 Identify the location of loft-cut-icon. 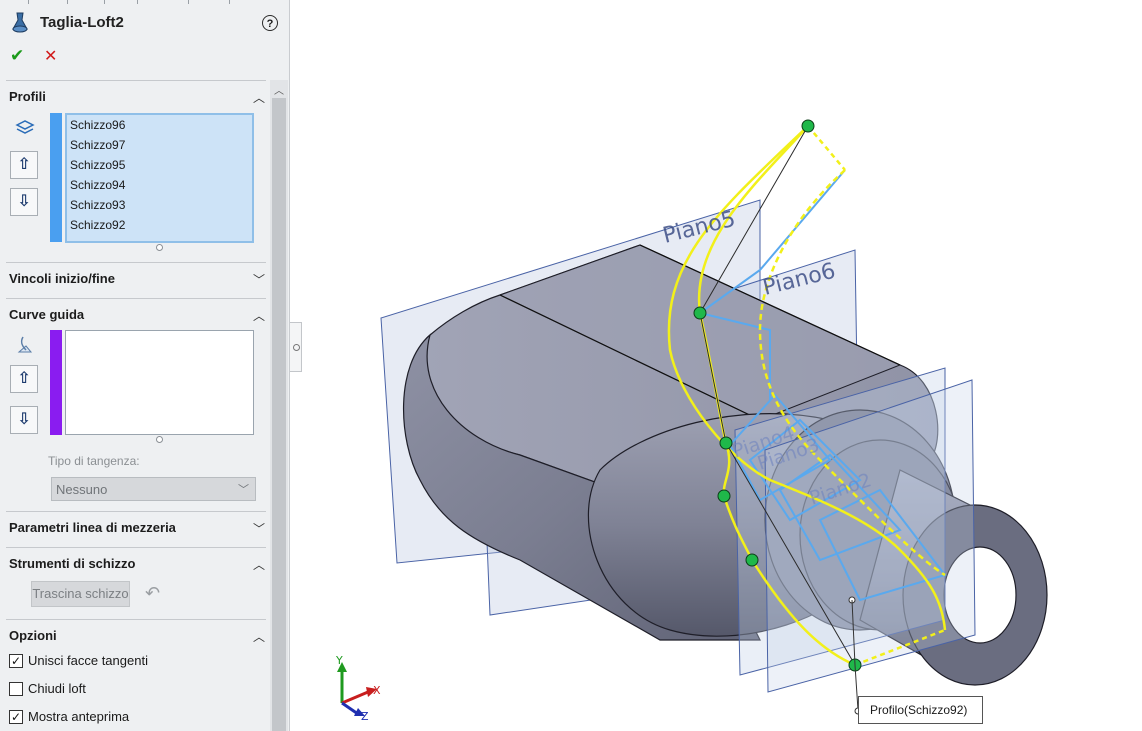
(20, 22).